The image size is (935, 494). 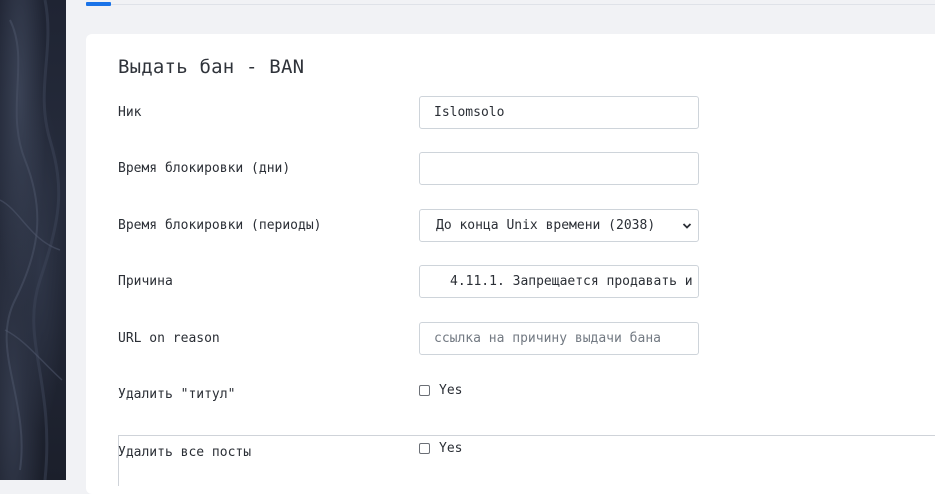 I want to click on active-tab-indicator, so click(x=98, y=4).